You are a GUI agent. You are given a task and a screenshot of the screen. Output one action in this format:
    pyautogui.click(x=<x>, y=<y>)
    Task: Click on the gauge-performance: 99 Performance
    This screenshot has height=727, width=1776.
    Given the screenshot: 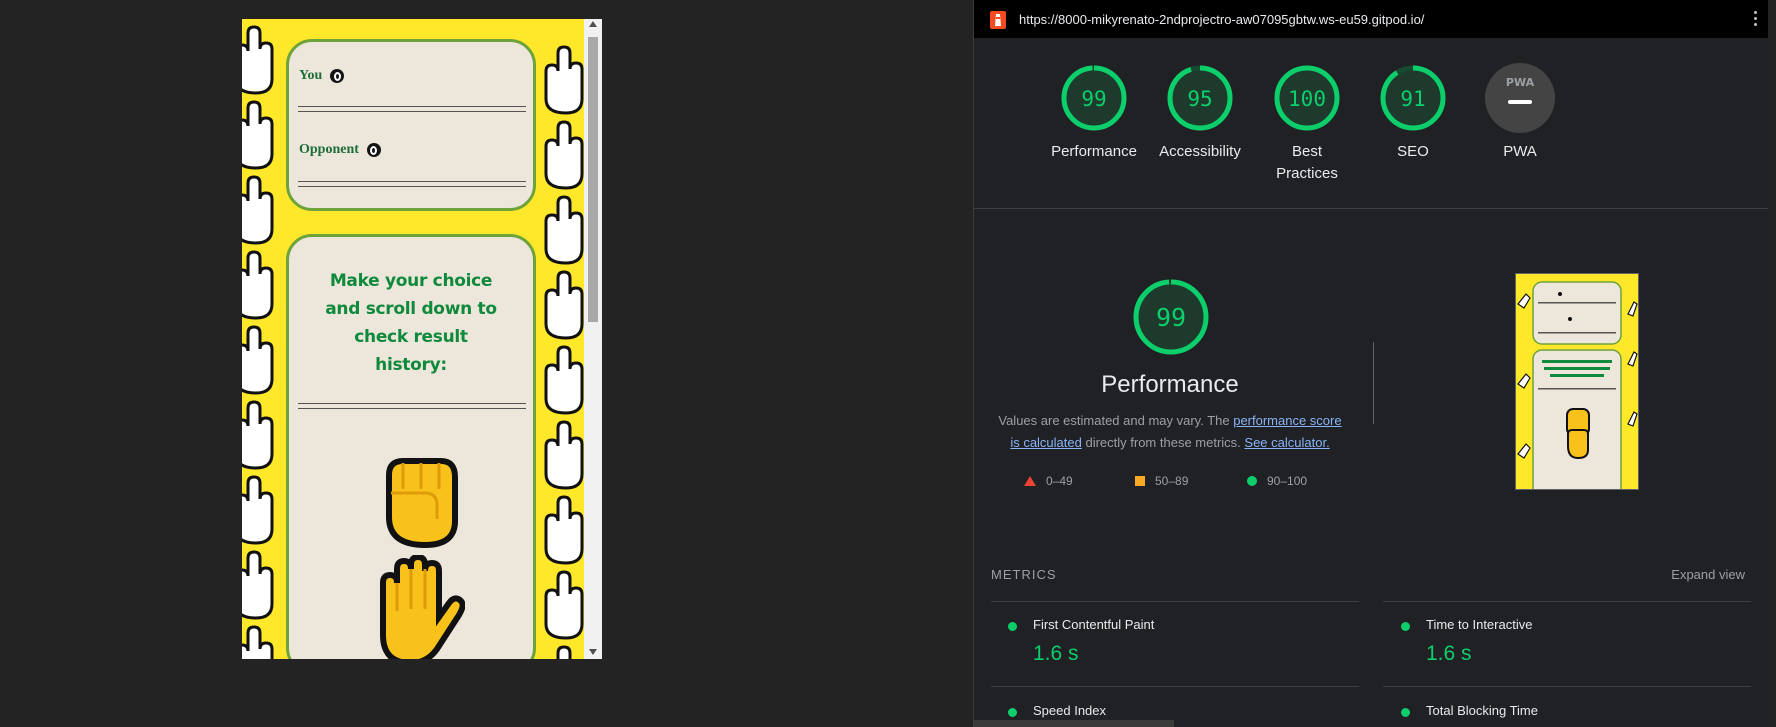 What is the action you would take?
    pyautogui.click(x=1094, y=112)
    